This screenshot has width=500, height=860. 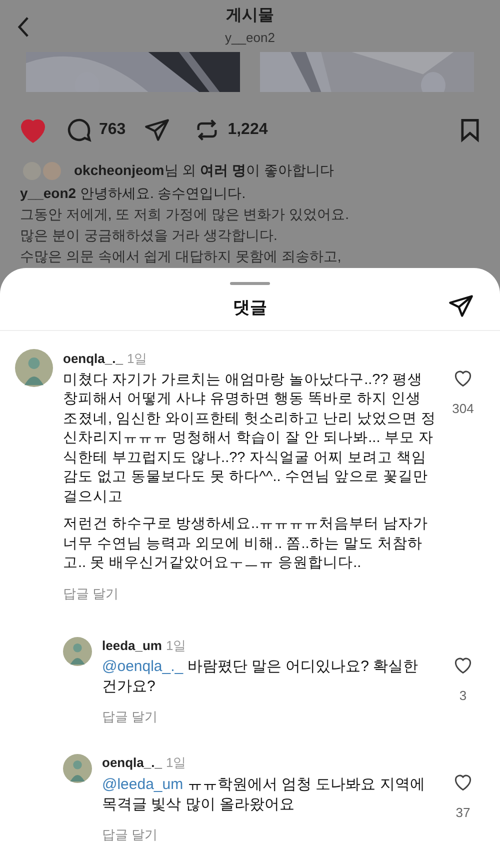 What do you see at coordinates (149, 235) in the screenshot?
I see `caption-line: 많은 분이 궁금해하셨을 거라 생각합니다.` at bounding box center [149, 235].